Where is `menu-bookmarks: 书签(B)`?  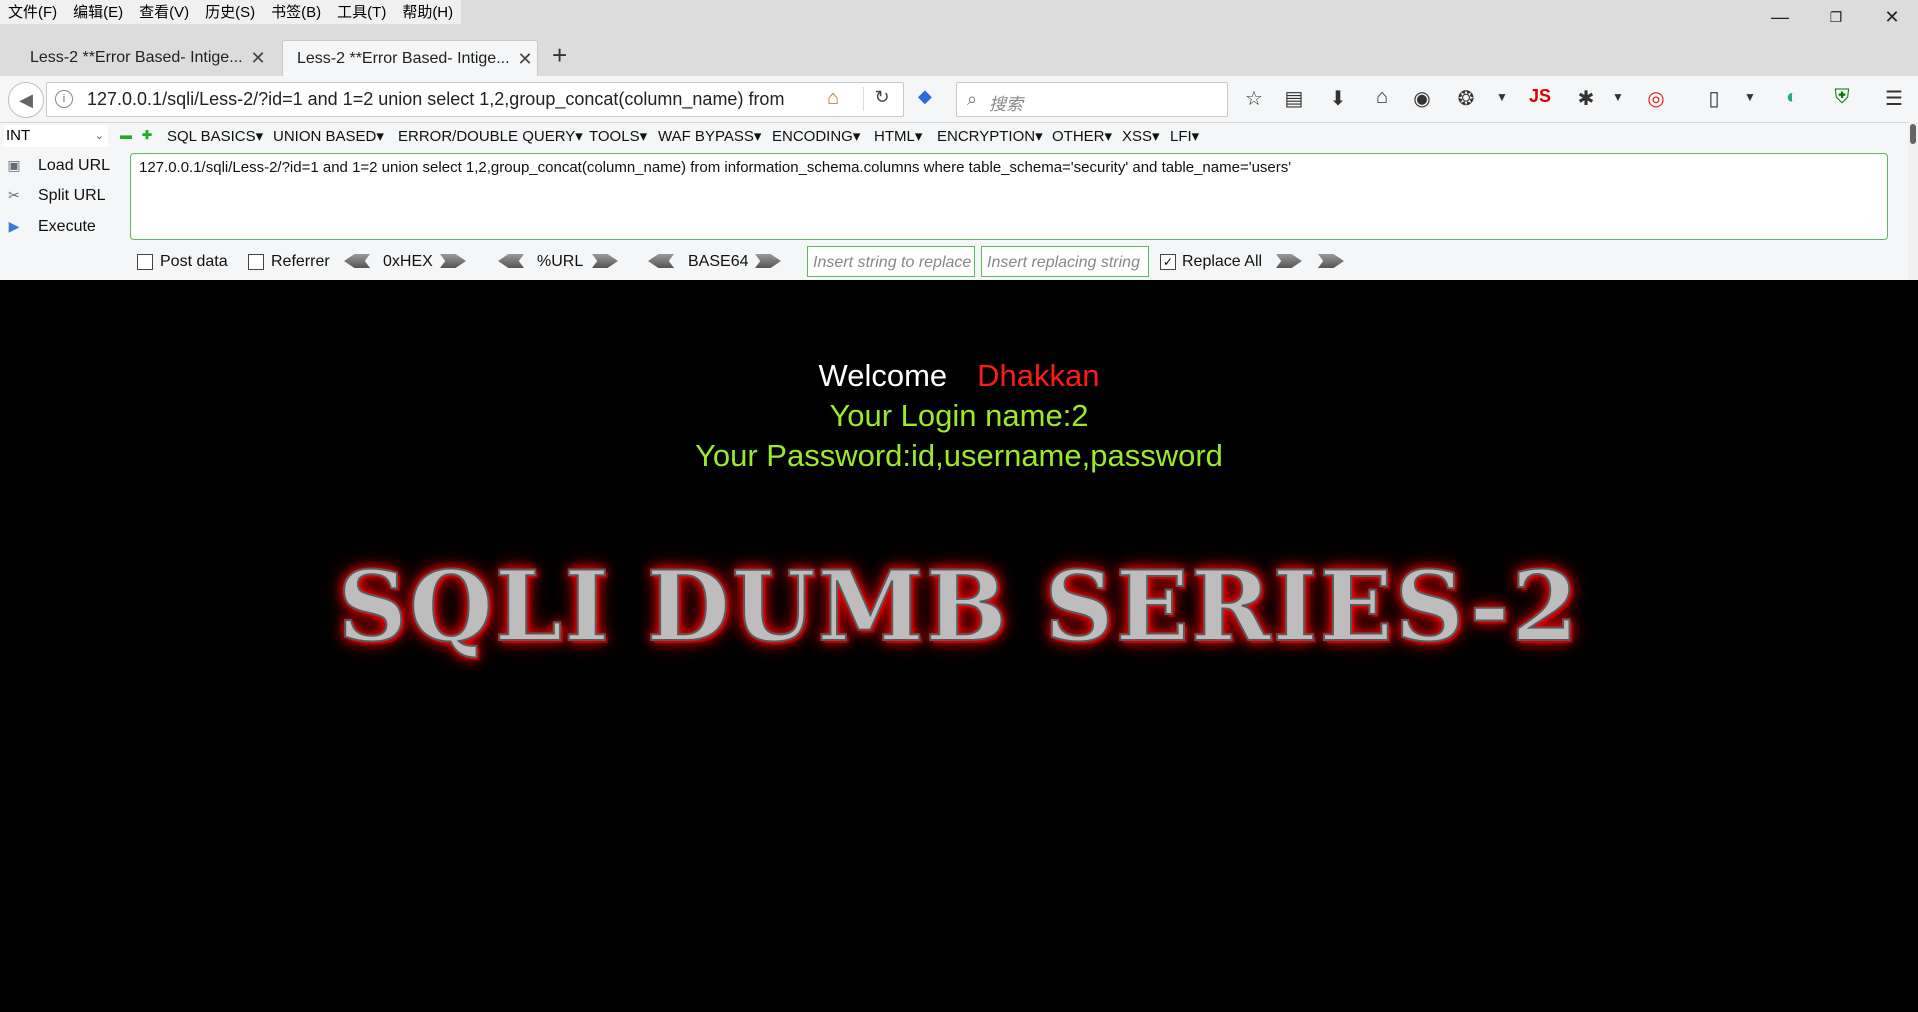 menu-bookmarks: 书签(B) is located at coordinates (296, 12).